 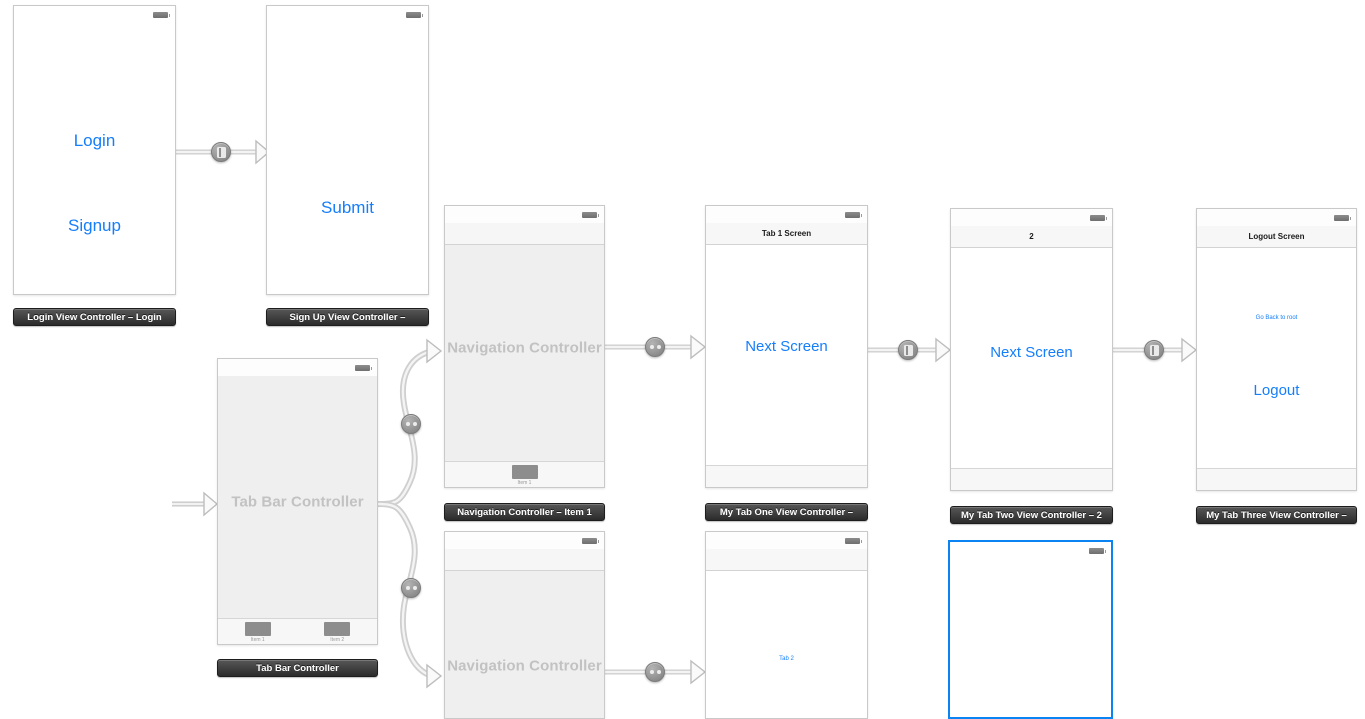 I want to click on scene-my-tab-one-view-controller: Tab 1 Screen Next Screen, so click(x=786, y=346).